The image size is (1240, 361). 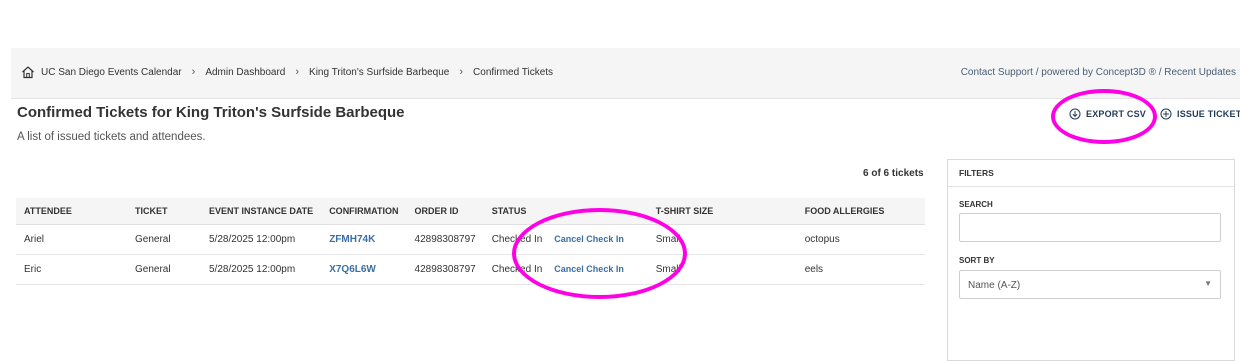 I want to click on cell-attendee: Ariel, so click(x=71, y=239).